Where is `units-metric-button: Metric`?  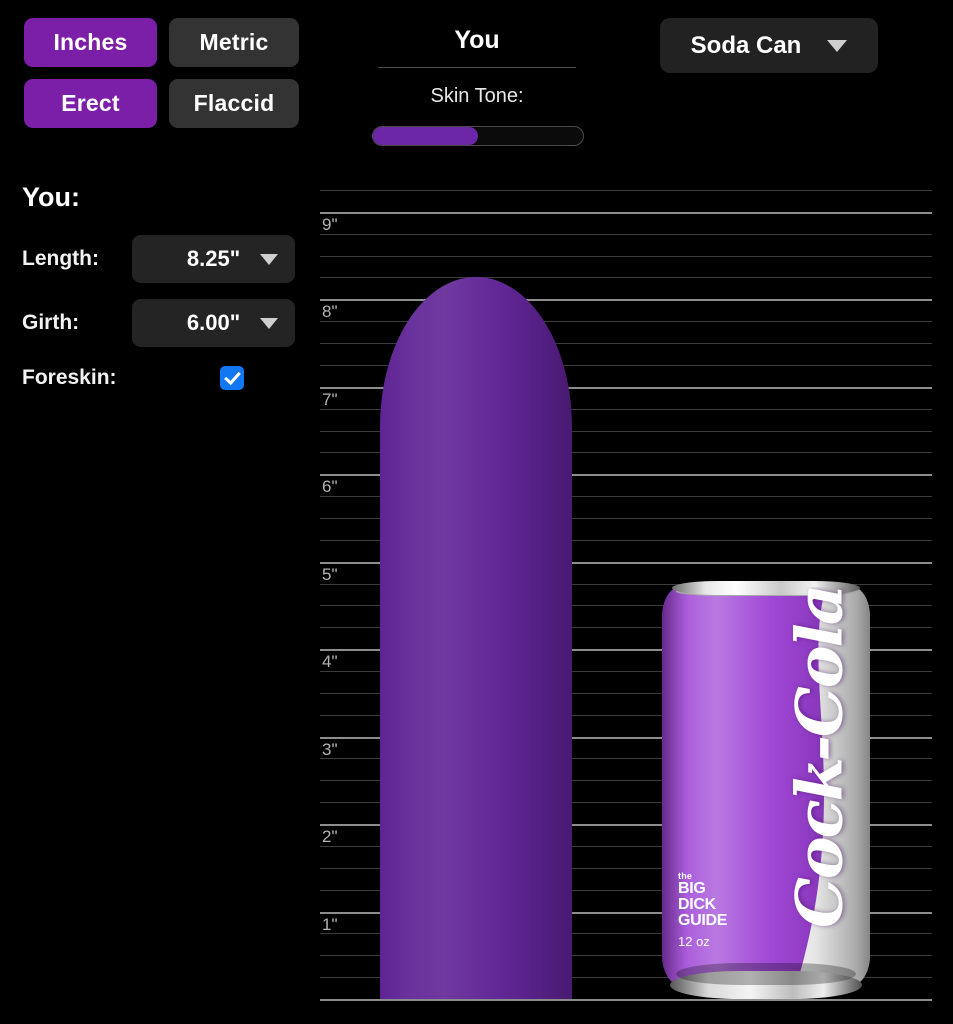
units-metric-button: Metric is located at coordinates (234, 42).